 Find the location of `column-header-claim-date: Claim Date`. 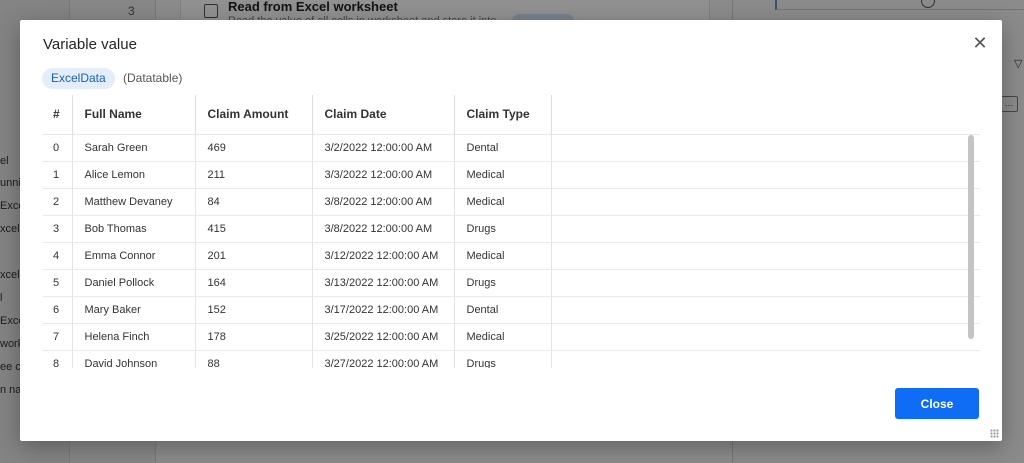

column-header-claim-date: Claim Date is located at coordinates (383, 115).